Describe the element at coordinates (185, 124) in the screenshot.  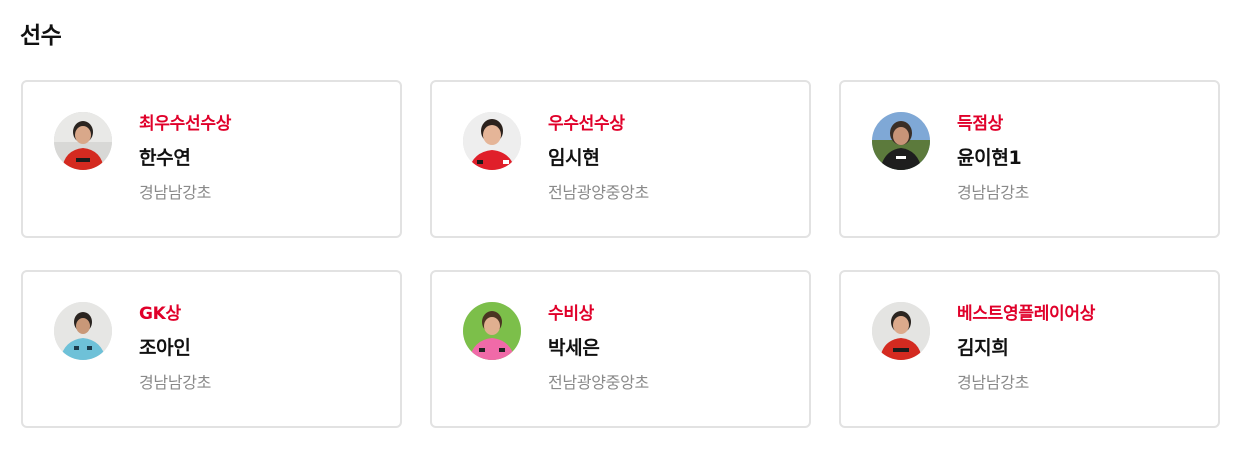
I see `award-label: 최우수선수상` at that location.